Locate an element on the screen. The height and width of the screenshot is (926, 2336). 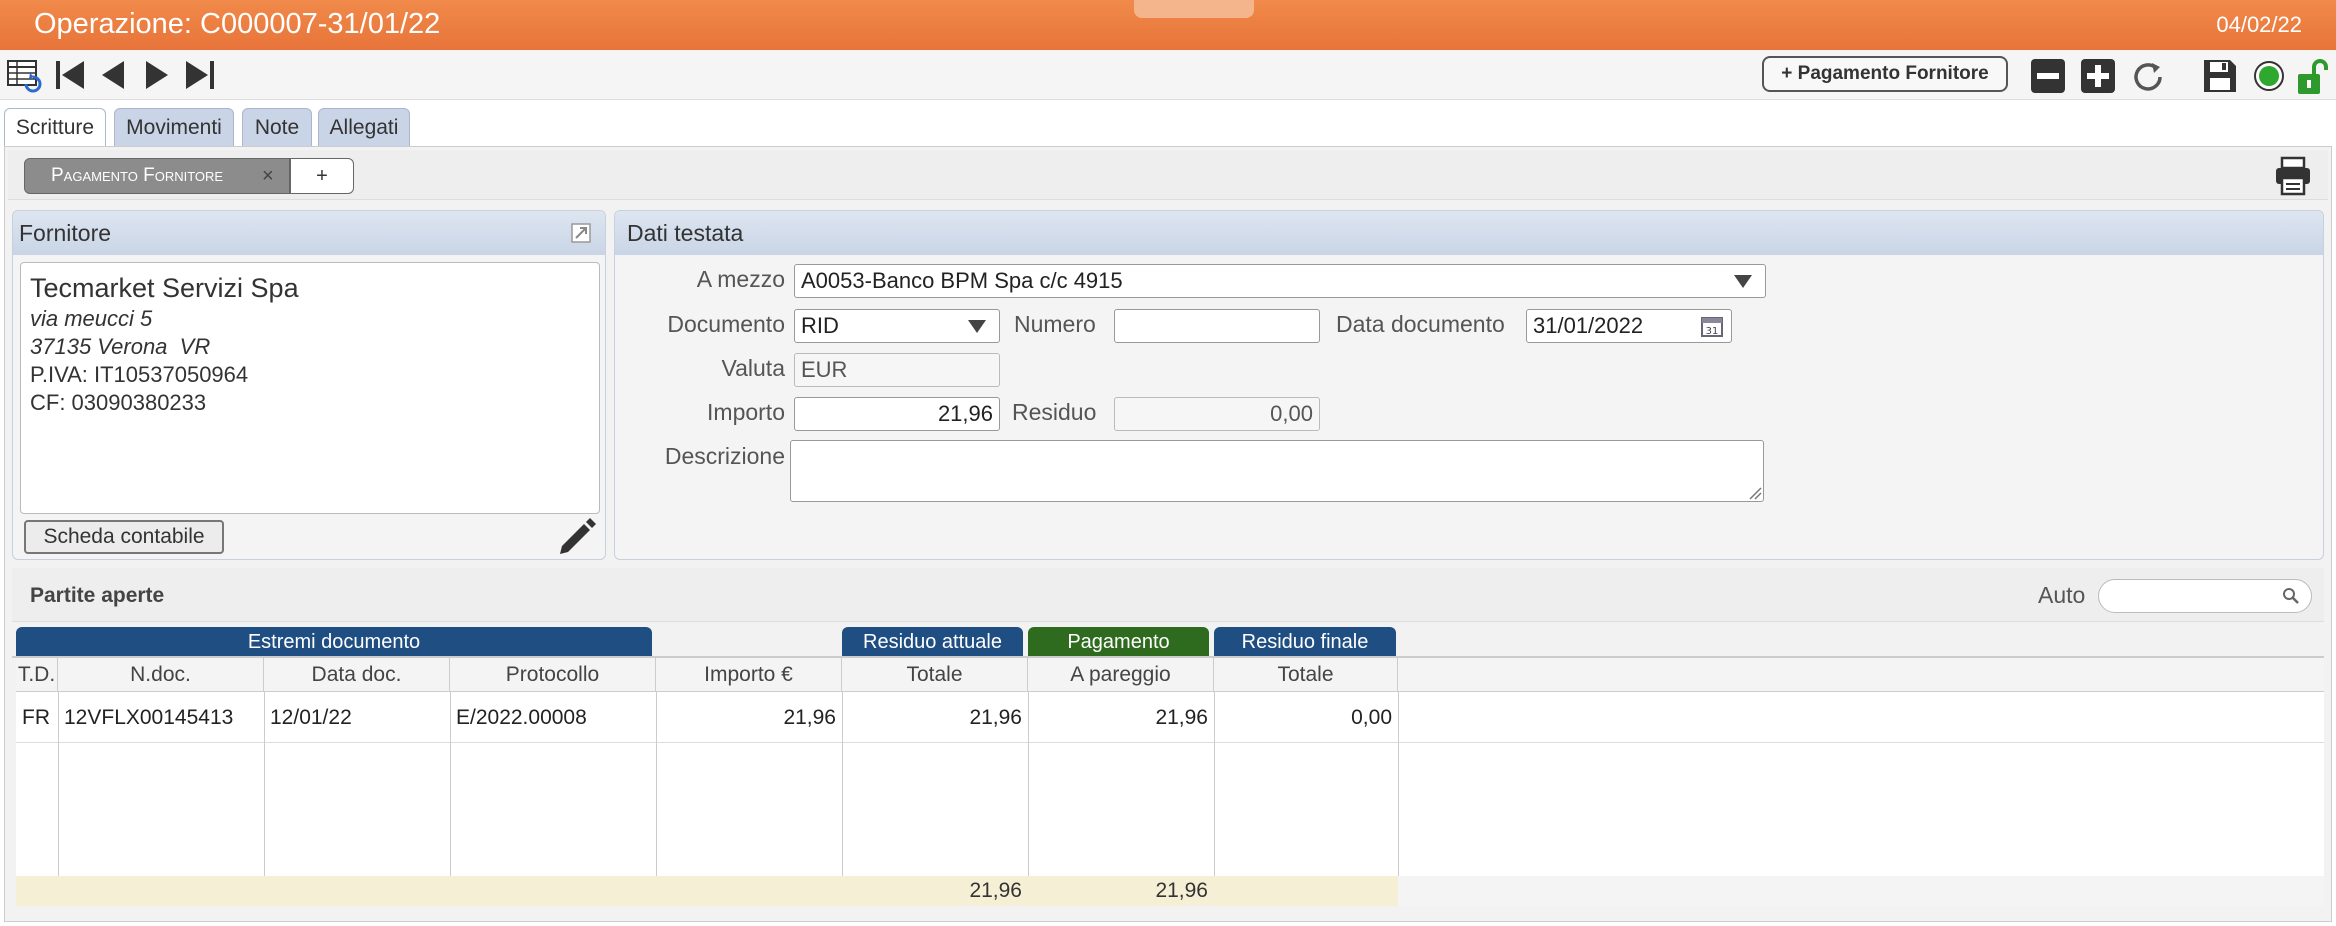
unlock-icon is located at coordinates (2312, 79).